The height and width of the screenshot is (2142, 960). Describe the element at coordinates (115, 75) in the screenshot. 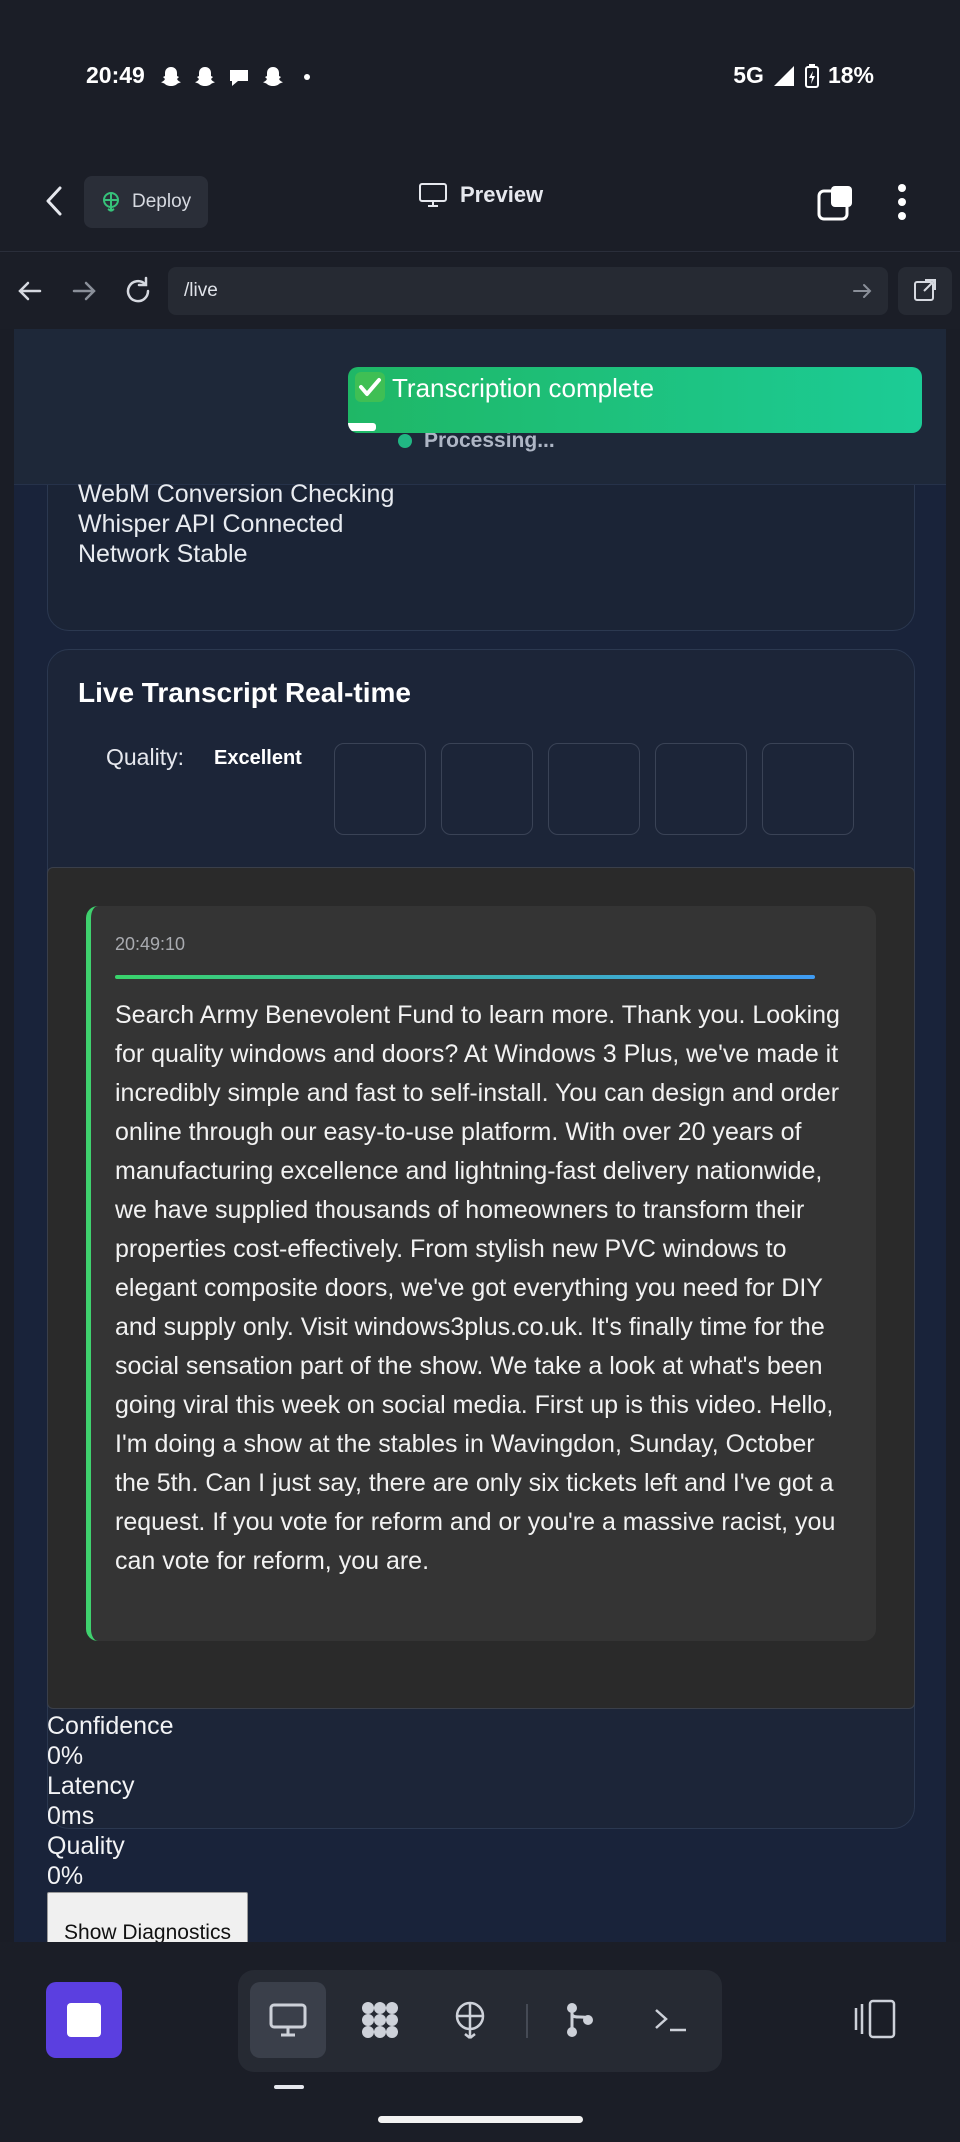

I see `status-time: 20:49` at that location.